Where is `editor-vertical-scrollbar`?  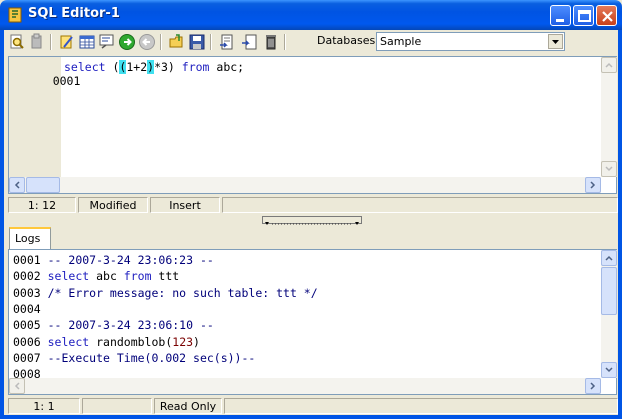
editor-vertical-scrollbar is located at coordinates (609, 117).